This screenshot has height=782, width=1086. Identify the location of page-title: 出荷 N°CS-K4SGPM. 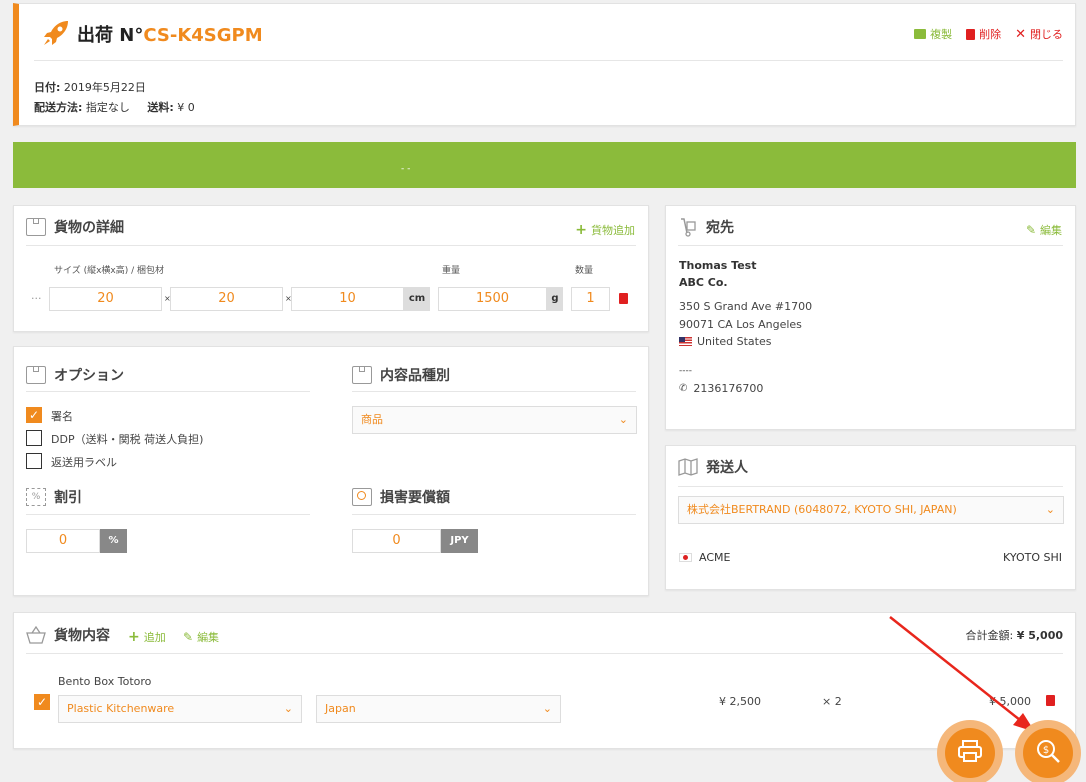
(170, 34).